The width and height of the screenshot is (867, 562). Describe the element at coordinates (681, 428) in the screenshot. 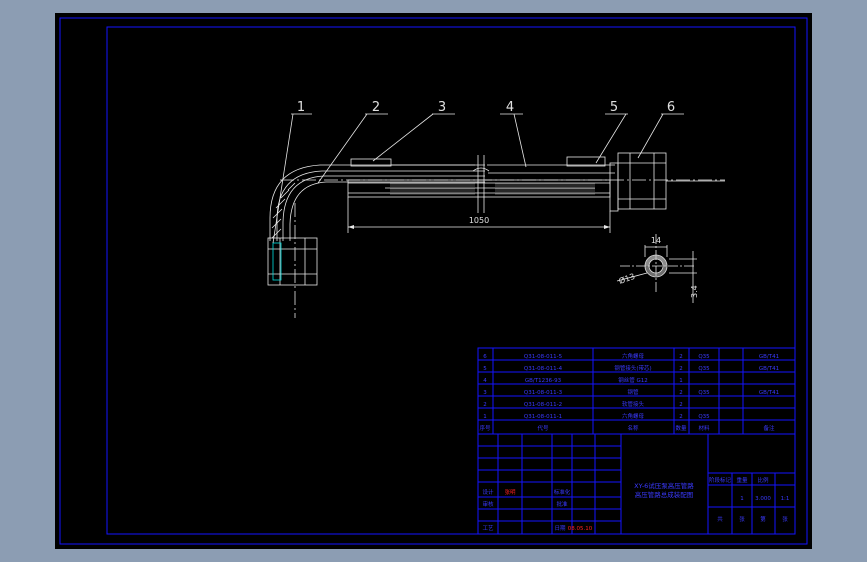

I see `bom-header-qty: 数量` at that location.